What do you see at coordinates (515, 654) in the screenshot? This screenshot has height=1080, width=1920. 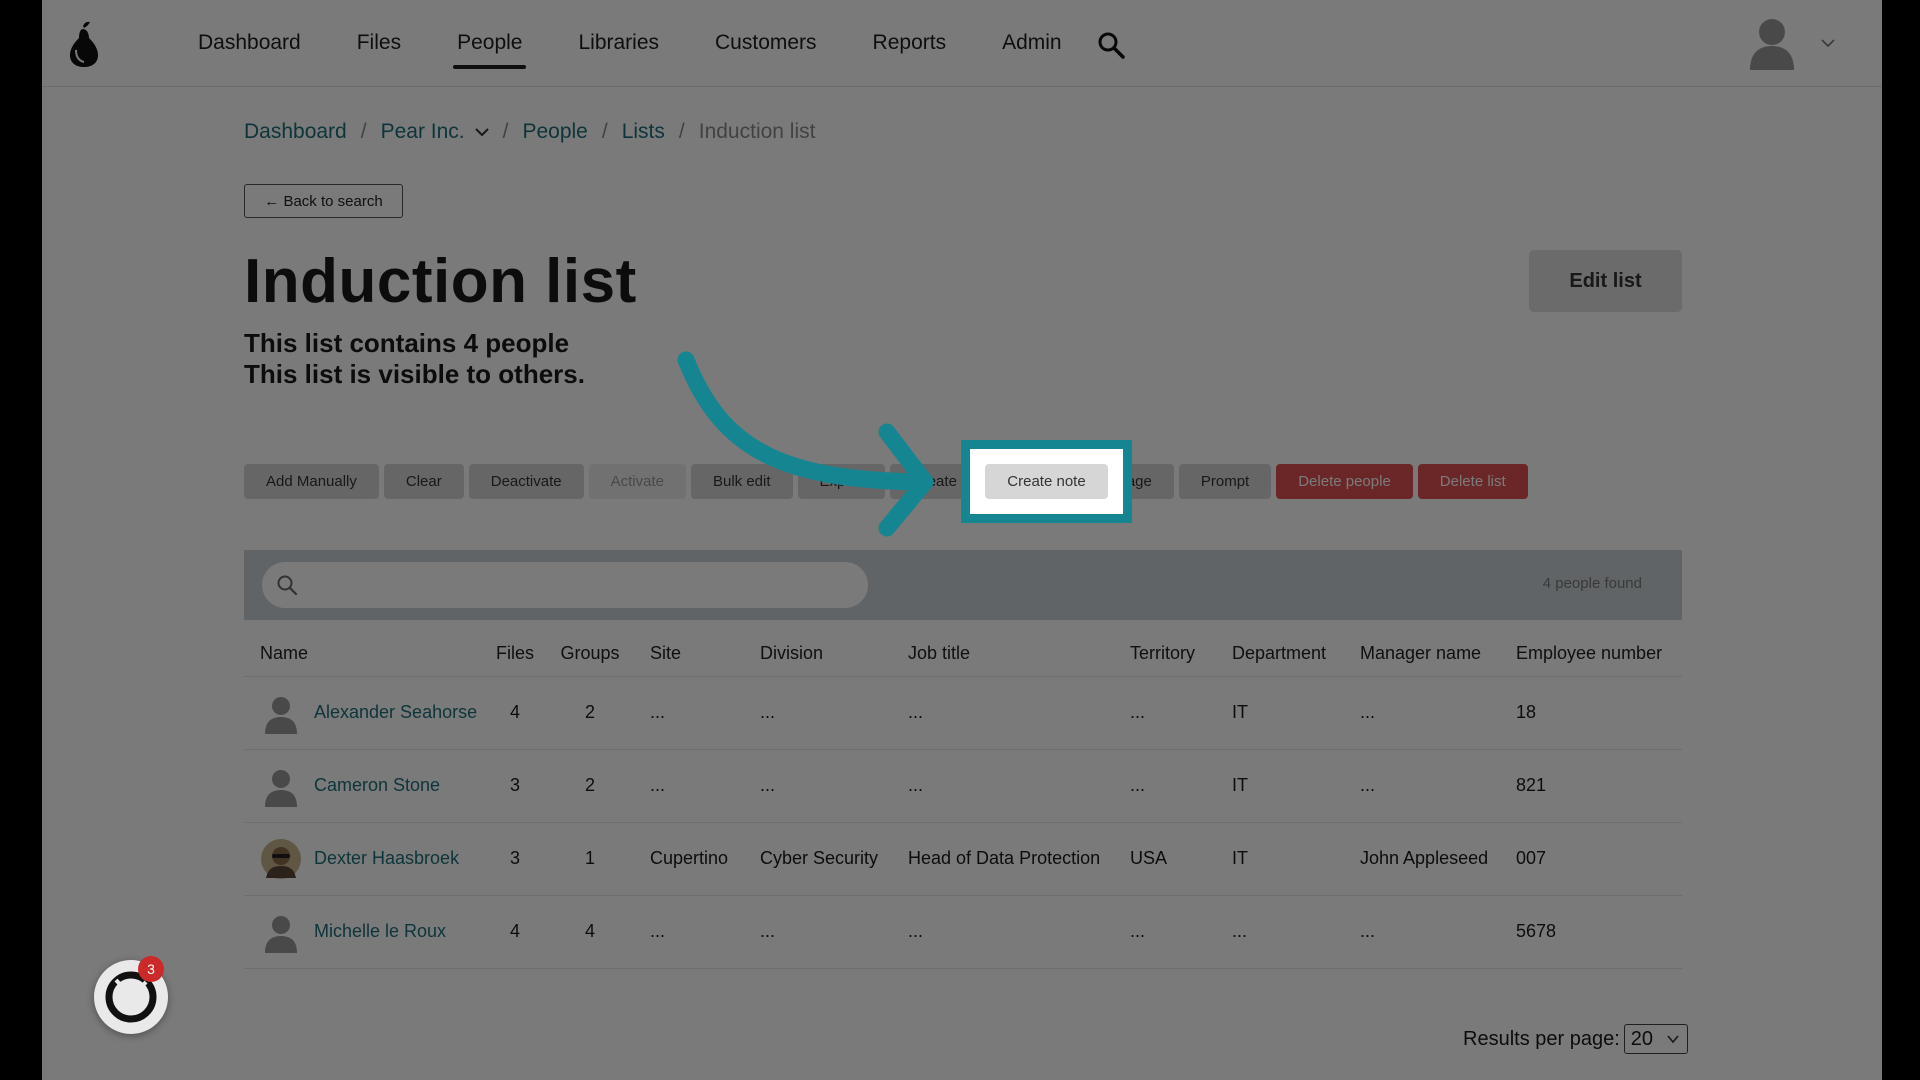 I see `column-header: Files` at bounding box center [515, 654].